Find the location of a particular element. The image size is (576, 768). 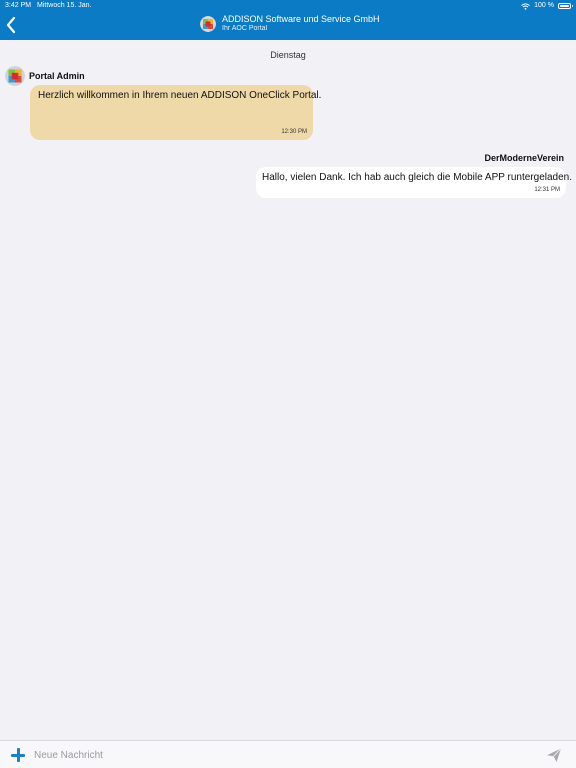

status-bar: 3:42 PM Mittwoch 15. Jan. 100 % is located at coordinates (288, 6).